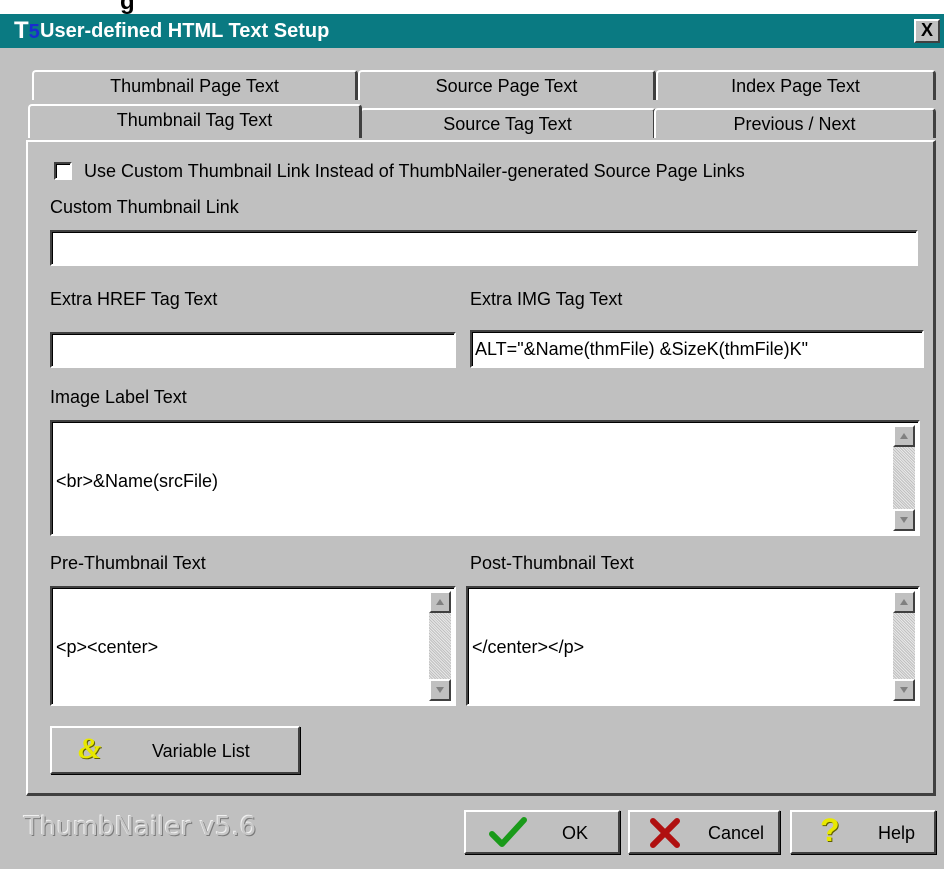 This screenshot has height=869, width=944. I want to click on tab-thumbnail-tag-text: Thumbnail Tag Text, so click(195, 121).